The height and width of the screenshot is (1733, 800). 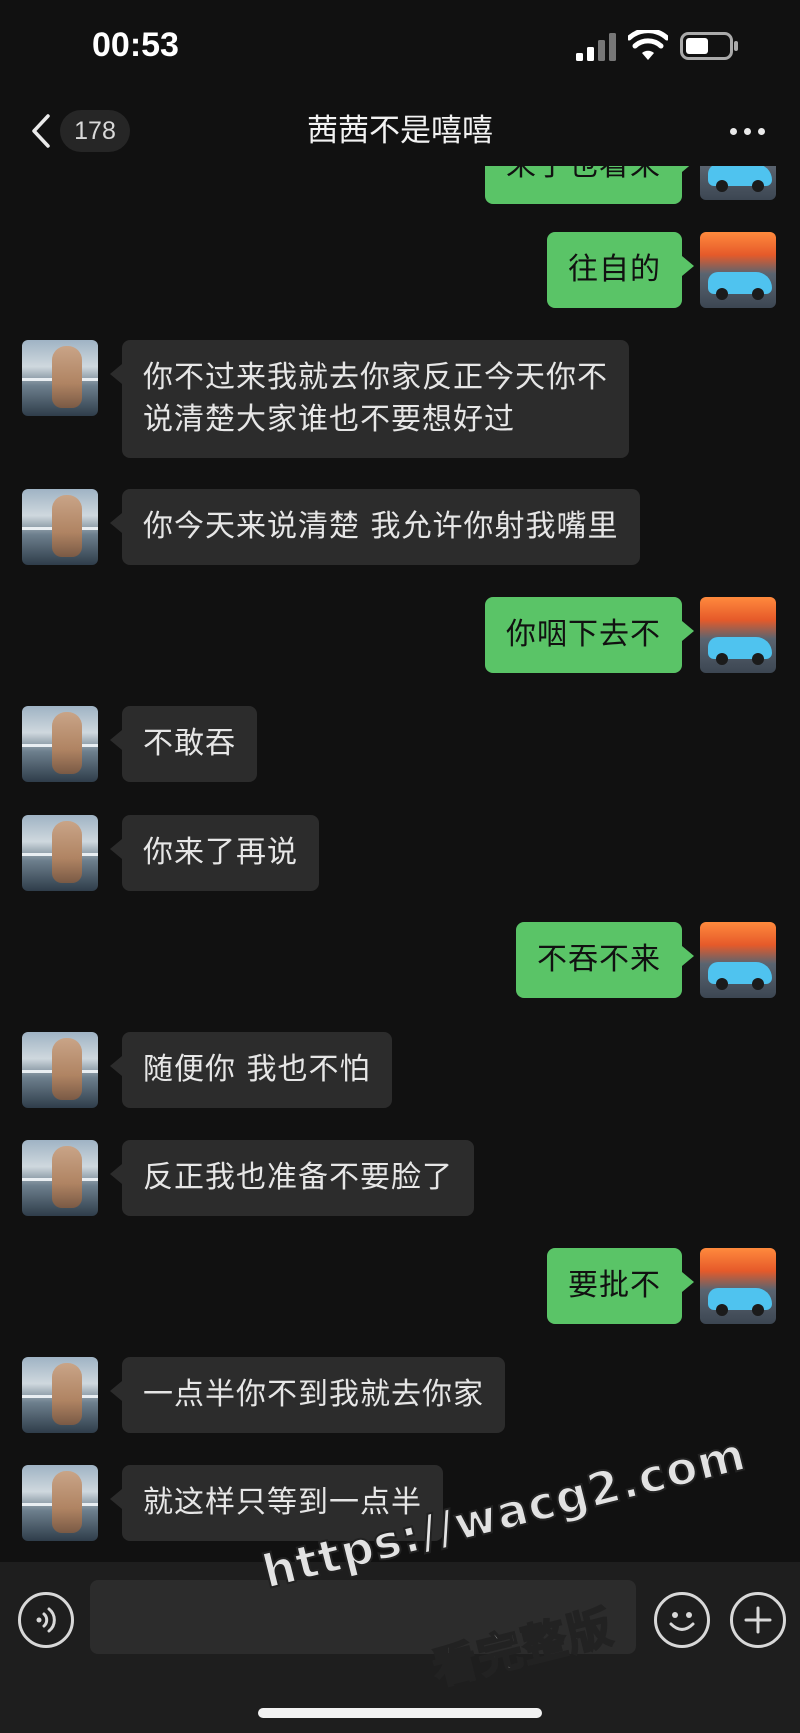 What do you see at coordinates (95, 131) in the screenshot?
I see `unread-count-badge: 178` at bounding box center [95, 131].